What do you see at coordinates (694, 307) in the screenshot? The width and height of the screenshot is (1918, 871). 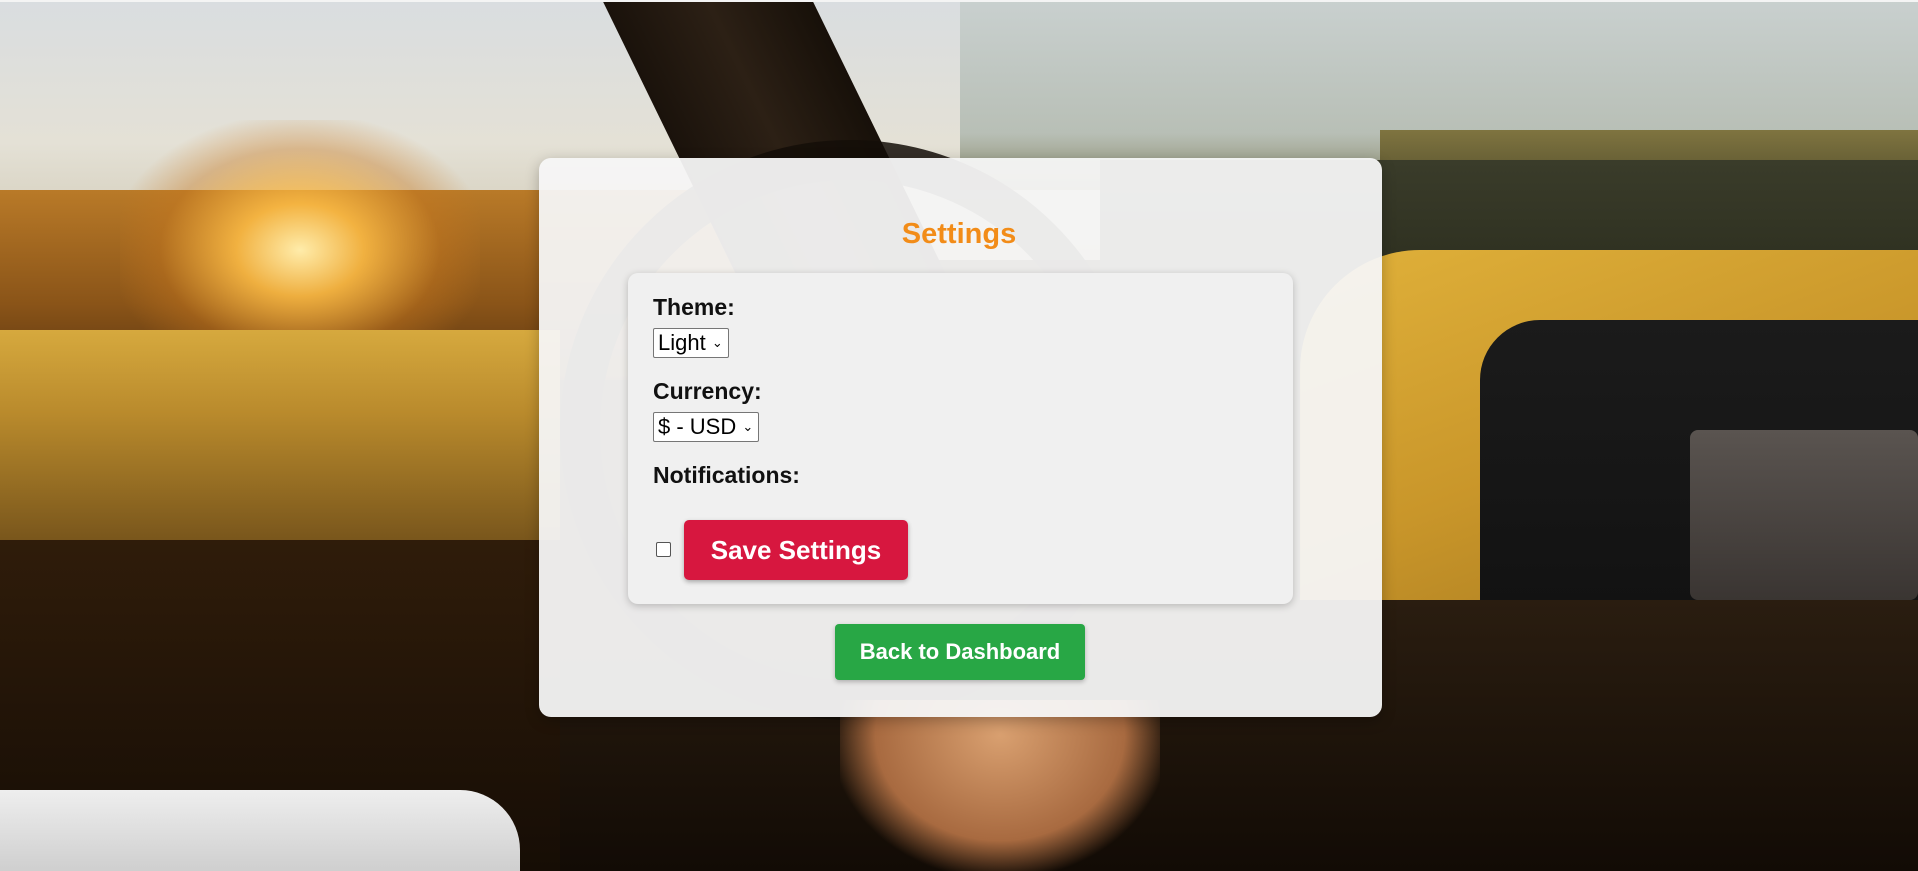 I see `theme-label: Theme:` at bounding box center [694, 307].